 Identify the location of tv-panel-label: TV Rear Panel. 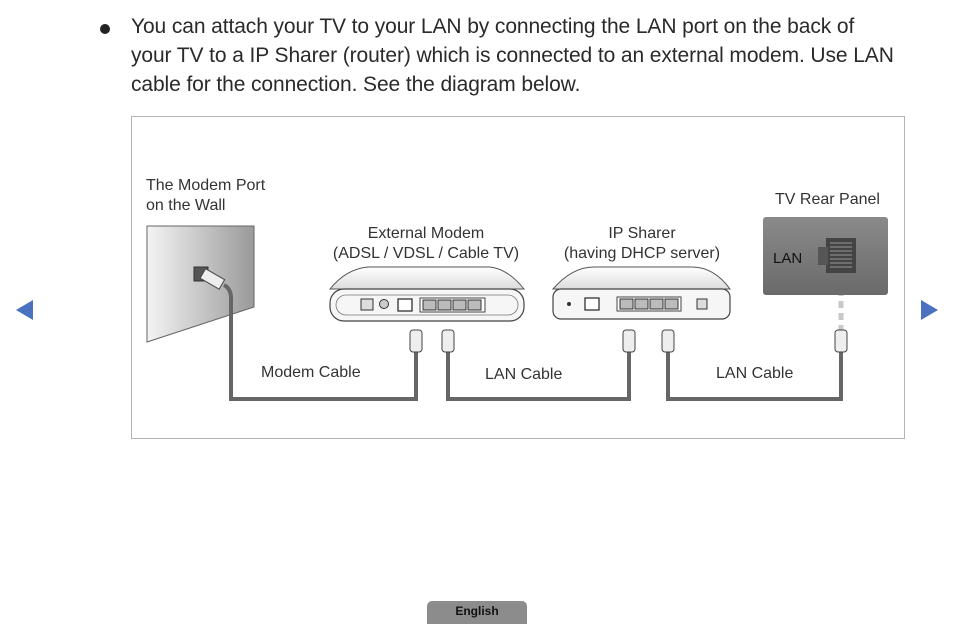
(827, 199).